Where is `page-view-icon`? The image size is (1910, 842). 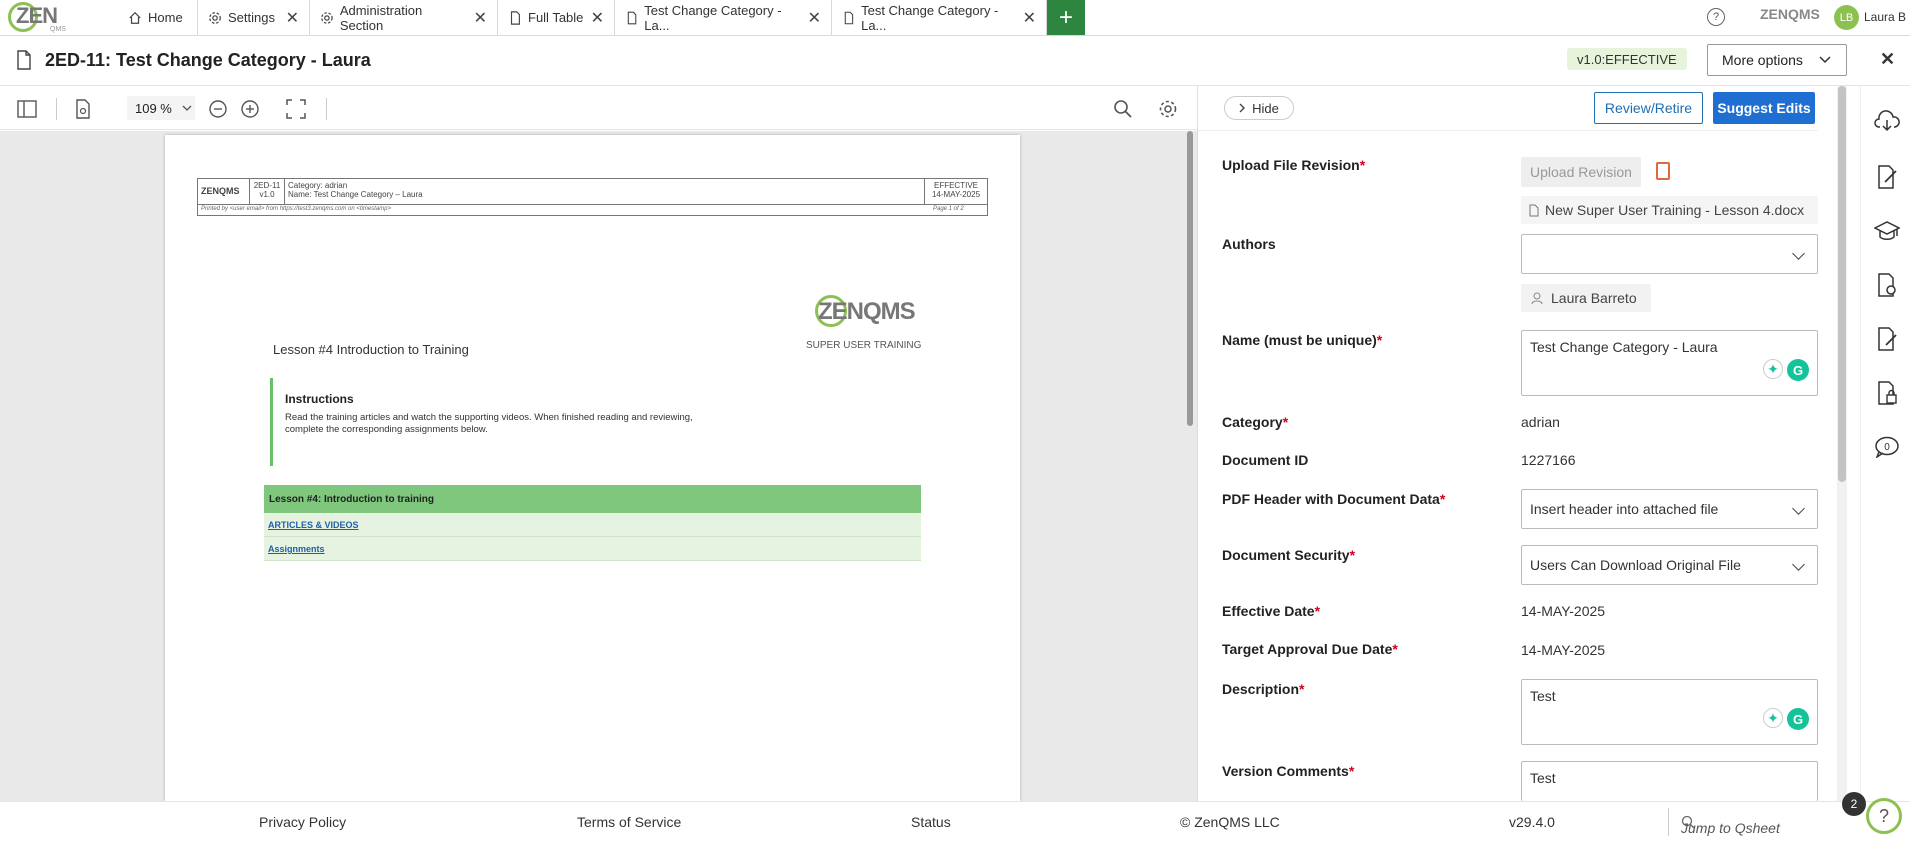 page-view-icon is located at coordinates (83, 109).